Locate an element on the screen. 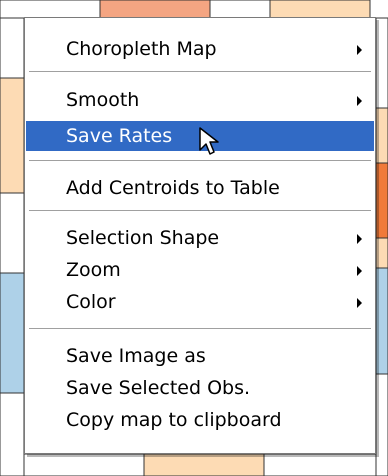 The image size is (388, 476). menu-item-selection-shape: Selection Shape is located at coordinates (200, 238).